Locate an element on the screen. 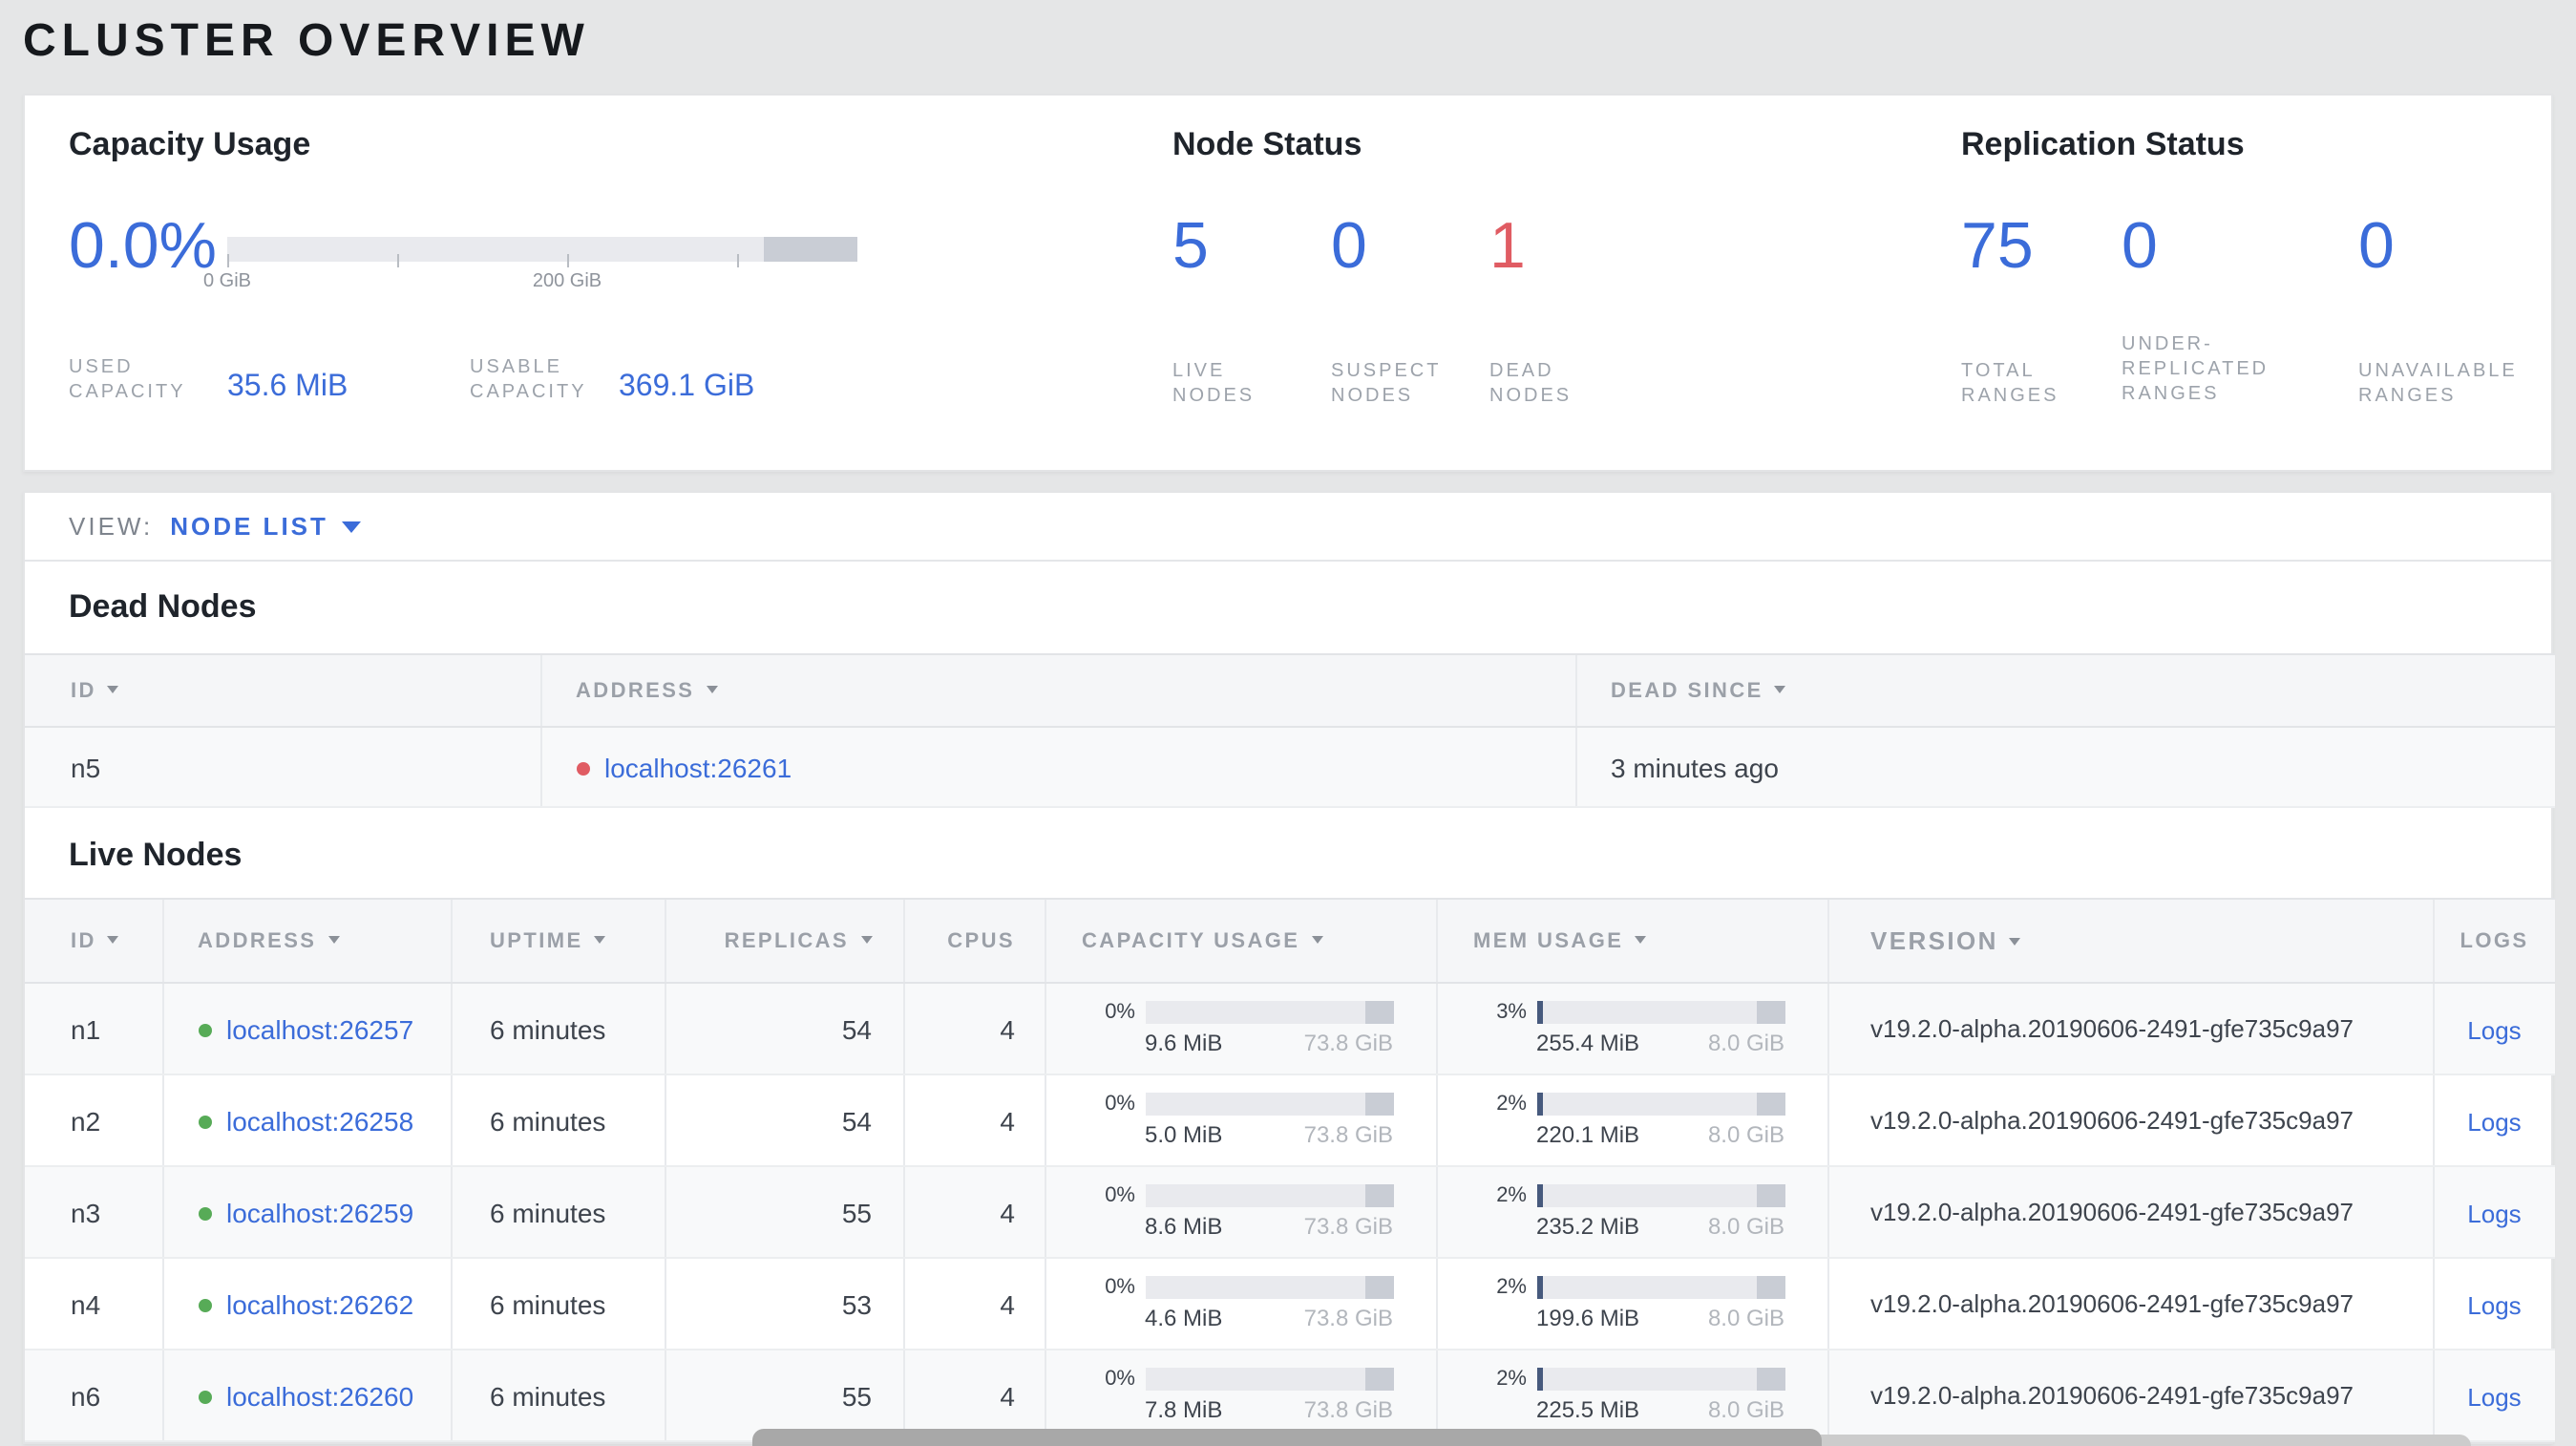 The height and width of the screenshot is (1446, 2576). node-address-link: localhost:26262 is located at coordinates (319, 1306).